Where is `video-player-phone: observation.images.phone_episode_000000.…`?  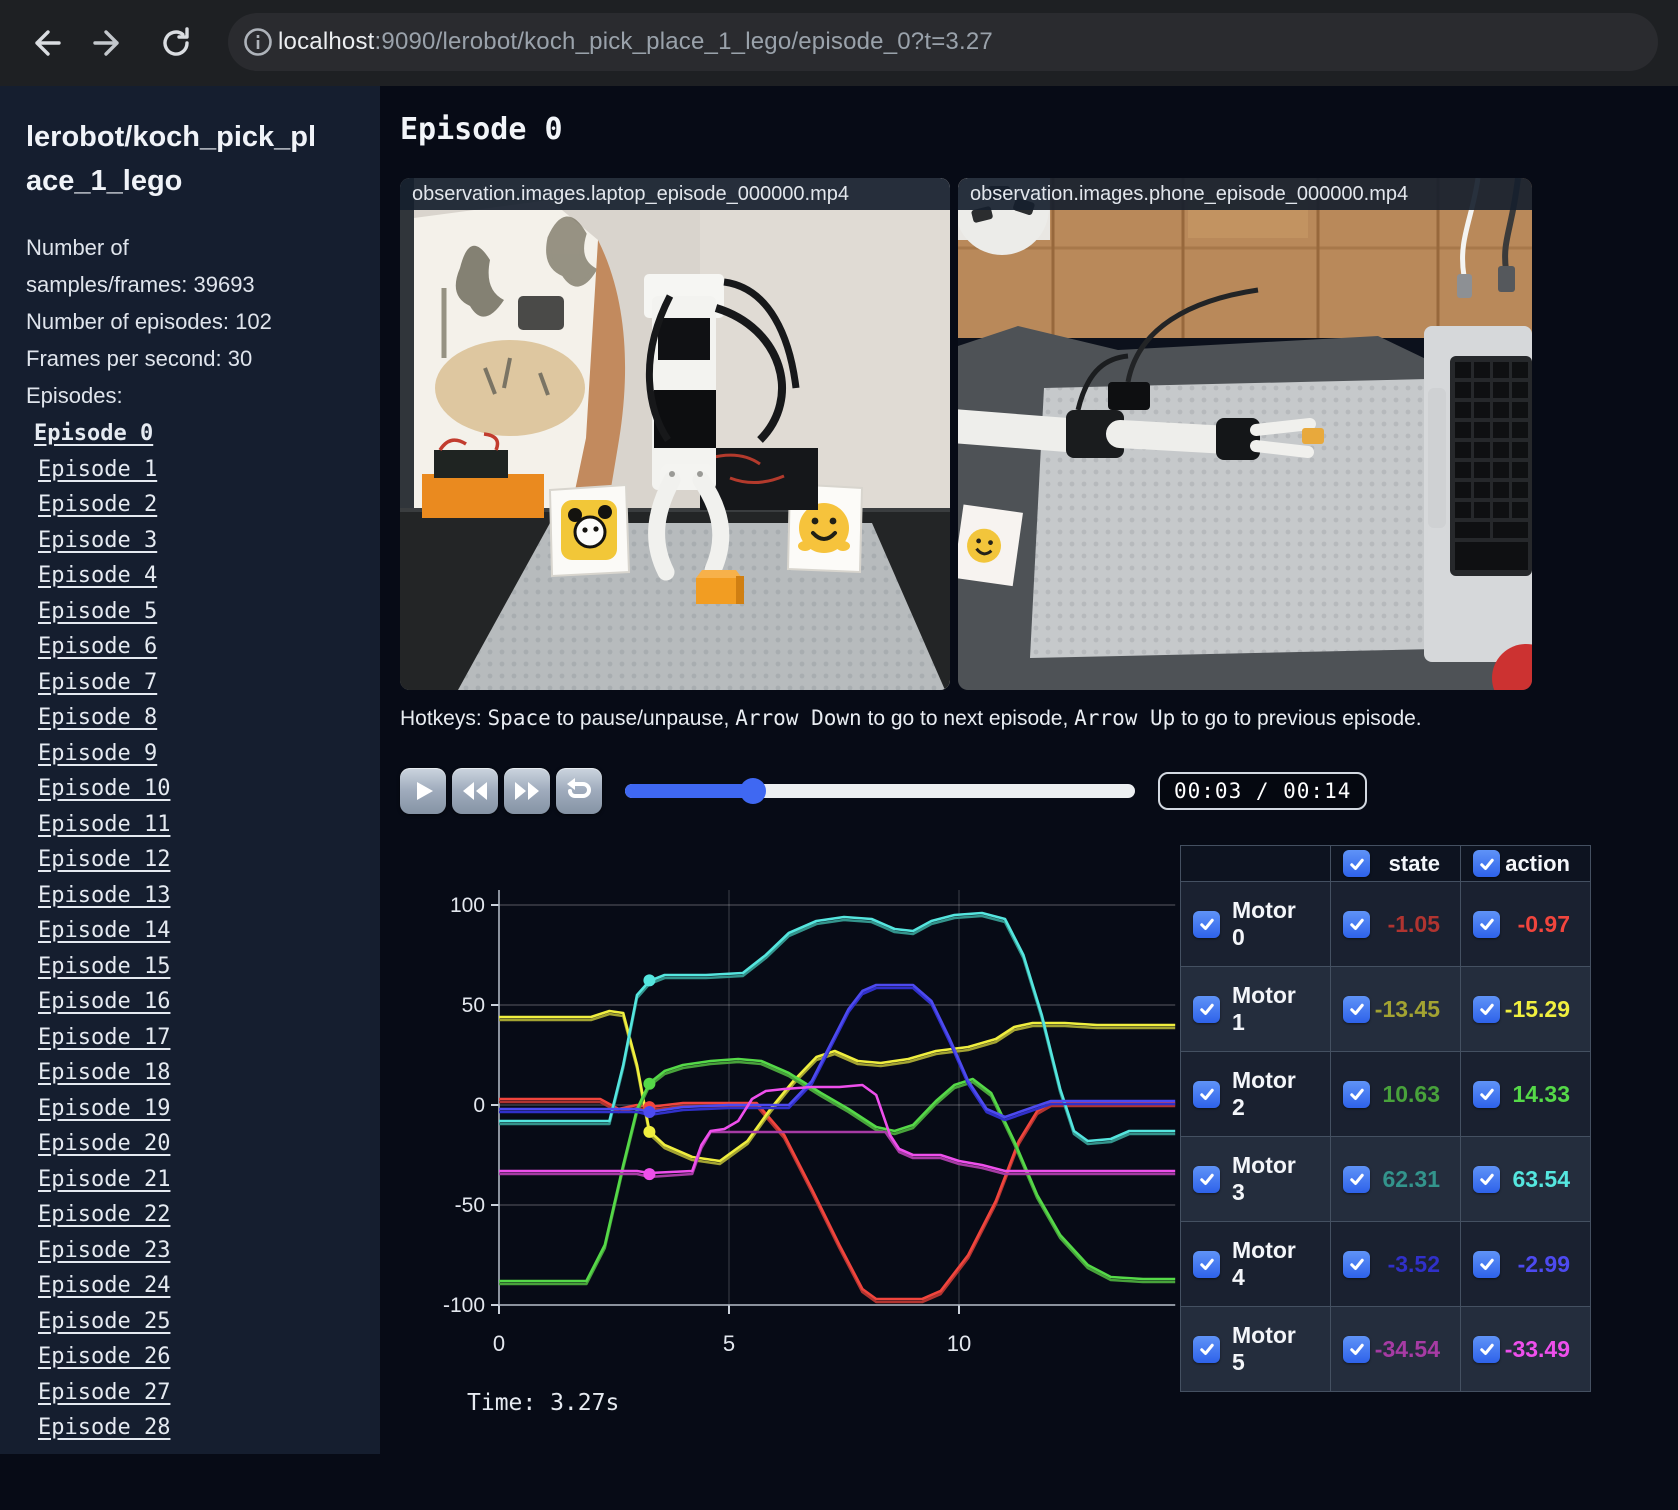
video-player-phone: observation.images.phone_episode_000000.… is located at coordinates (1245, 434).